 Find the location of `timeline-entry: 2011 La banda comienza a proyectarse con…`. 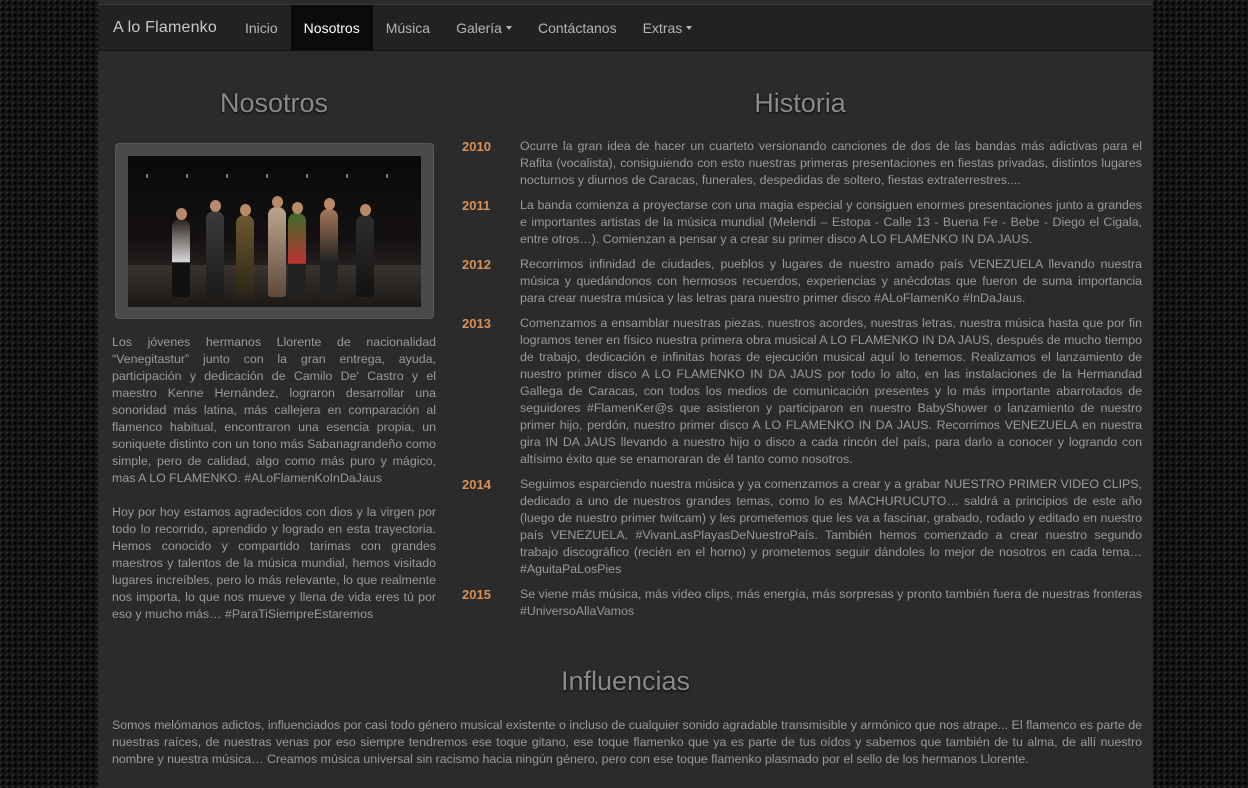

timeline-entry: 2011 La banda comienza a proyectarse con… is located at coordinates (802, 222).